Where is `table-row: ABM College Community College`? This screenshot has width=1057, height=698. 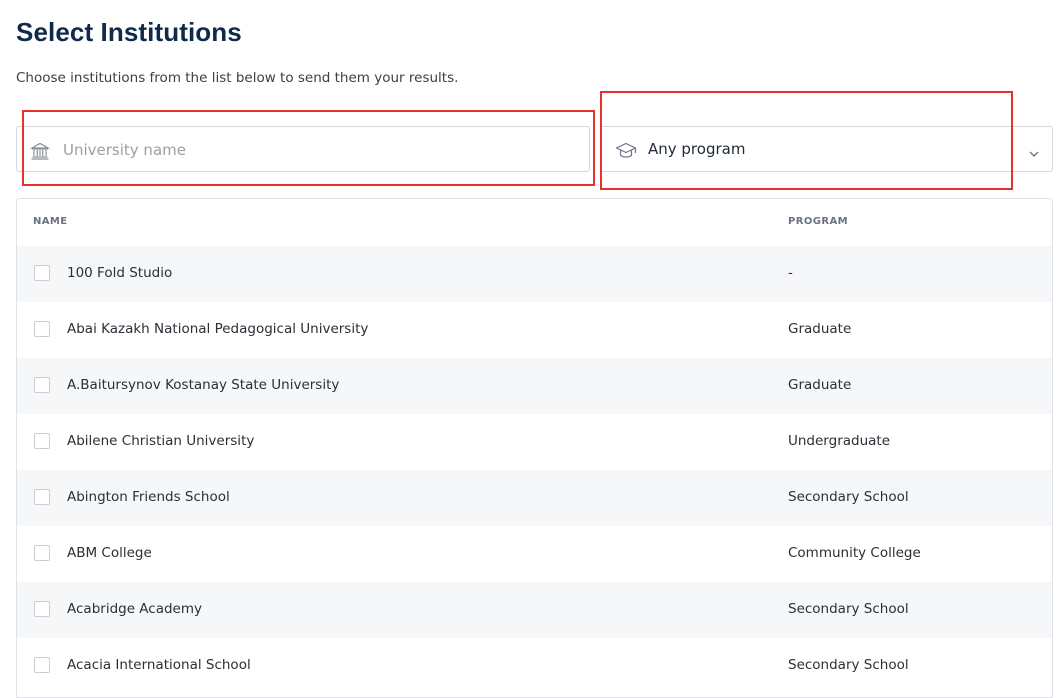 table-row: ABM College Community College is located at coordinates (534, 554).